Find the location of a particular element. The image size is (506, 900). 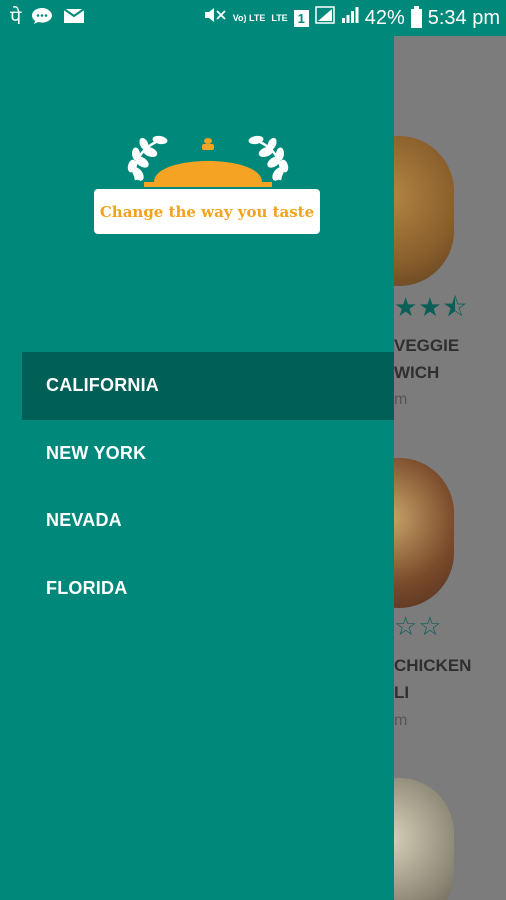

signal-icon is located at coordinates (324, 18).